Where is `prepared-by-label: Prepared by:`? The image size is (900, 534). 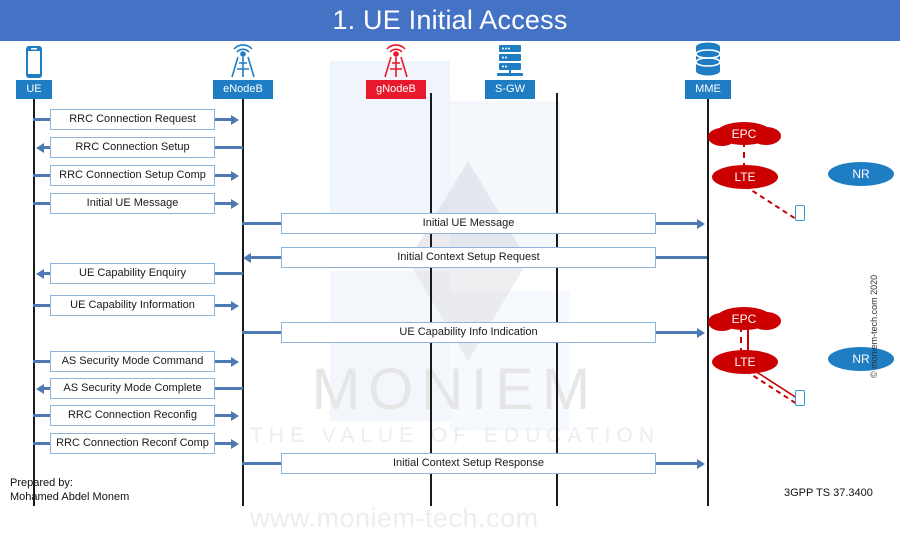 prepared-by-label: Prepared by: is located at coordinates (41, 483).